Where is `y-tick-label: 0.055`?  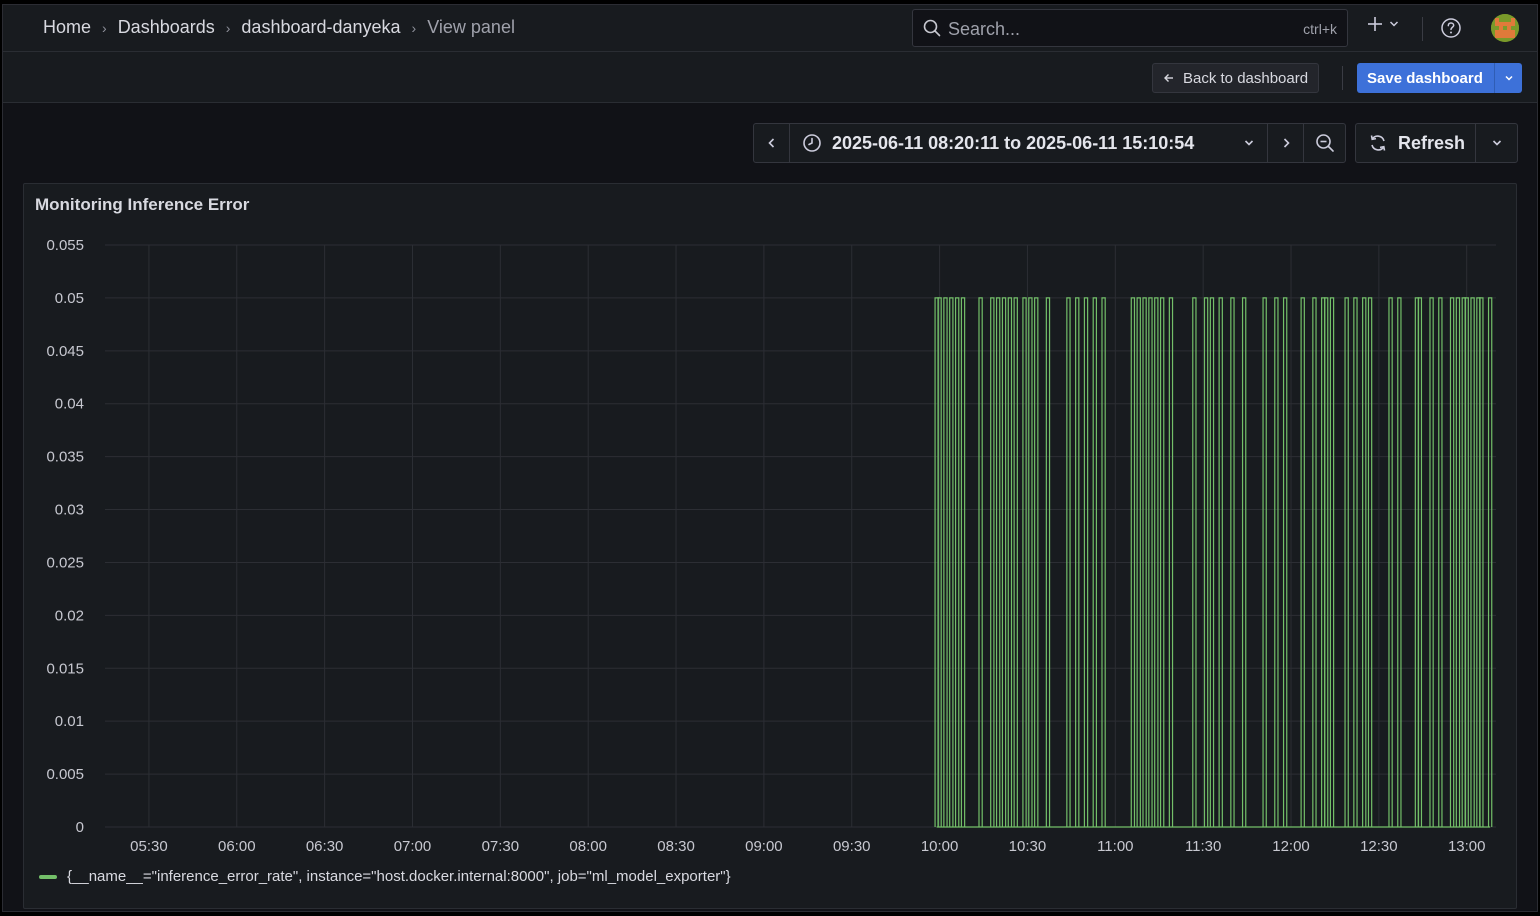 y-tick-label: 0.055 is located at coordinates (65, 245).